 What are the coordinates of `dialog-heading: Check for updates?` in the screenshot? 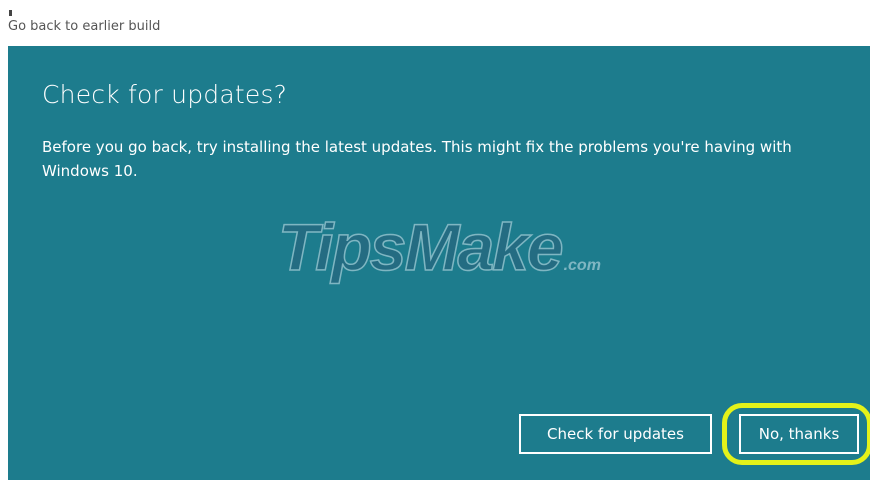 It's located at (165, 94).